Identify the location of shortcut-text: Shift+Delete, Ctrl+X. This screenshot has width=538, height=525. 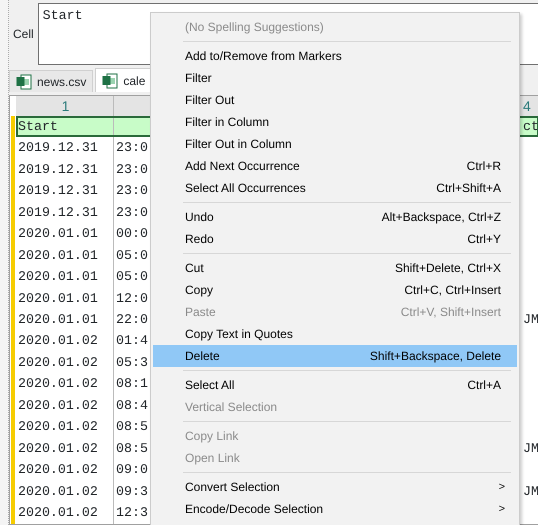
(448, 268).